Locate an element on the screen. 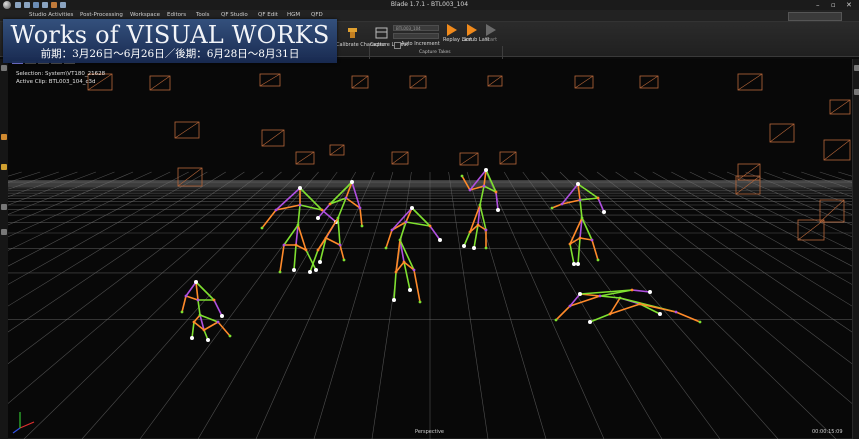  capture-layout-icon is located at coordinates (381, 33).